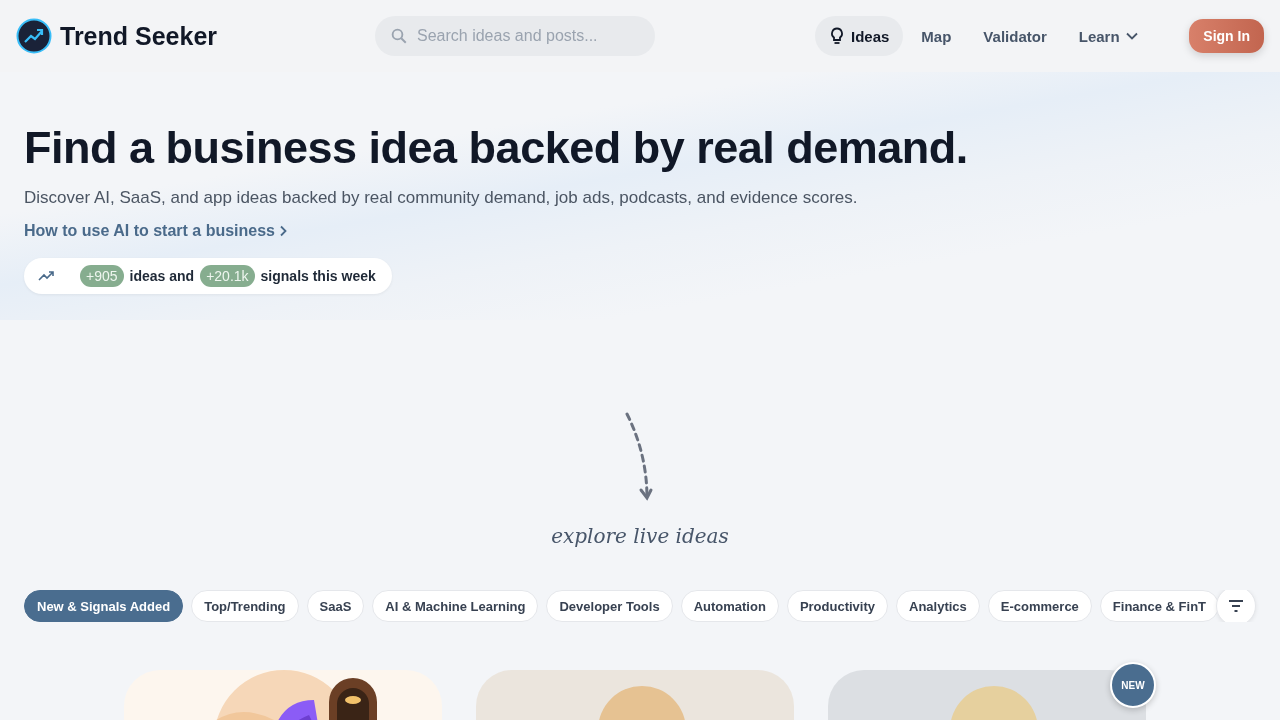 This screenshot has width=1280, height=720. What do you see at coordinates (47, 276) in the screenshot?
I see `trend-icon` at bounding box center [47, 276].